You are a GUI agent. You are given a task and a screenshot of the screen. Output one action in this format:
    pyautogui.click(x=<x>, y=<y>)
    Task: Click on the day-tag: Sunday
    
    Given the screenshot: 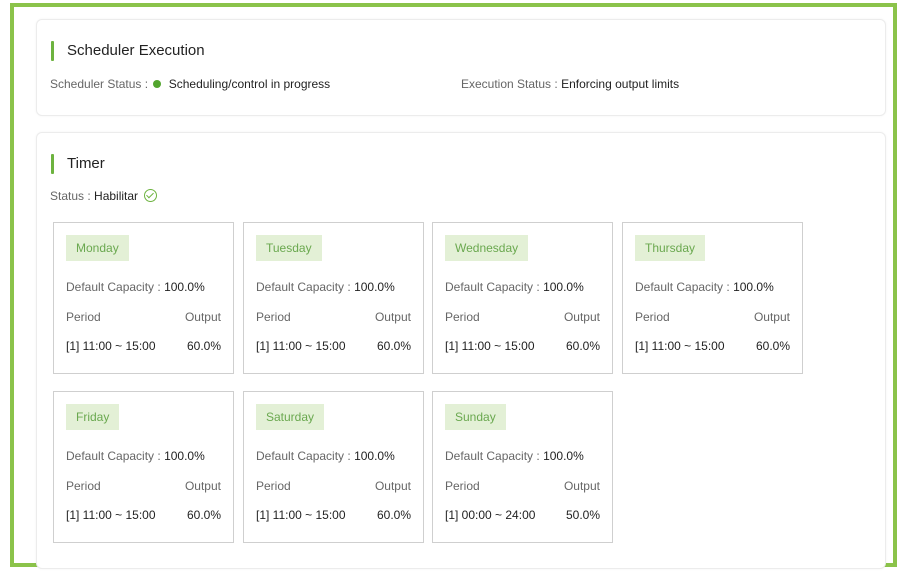 What is the action you would take?
    pyautogui.click(x=475, y=417)
    